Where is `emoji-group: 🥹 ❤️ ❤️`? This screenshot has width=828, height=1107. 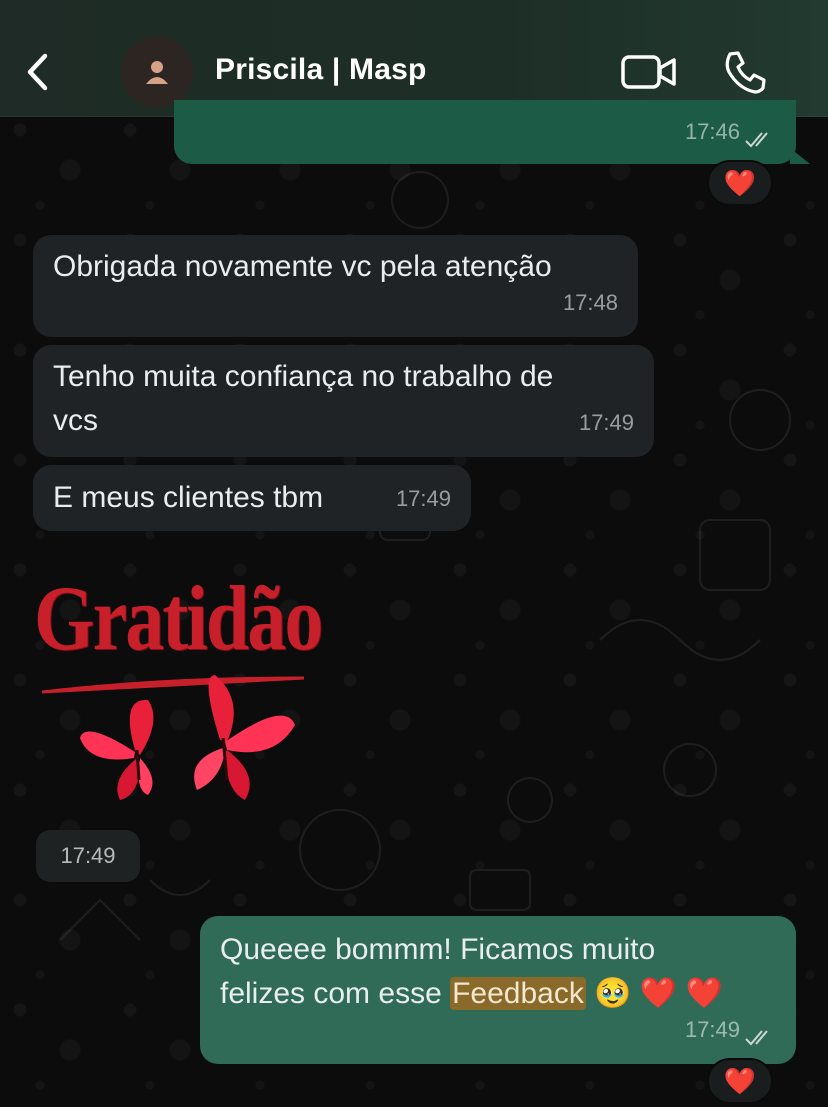 emoji-group: 🥹 ❤️ ❤️ is located at coordinates (658, 993).